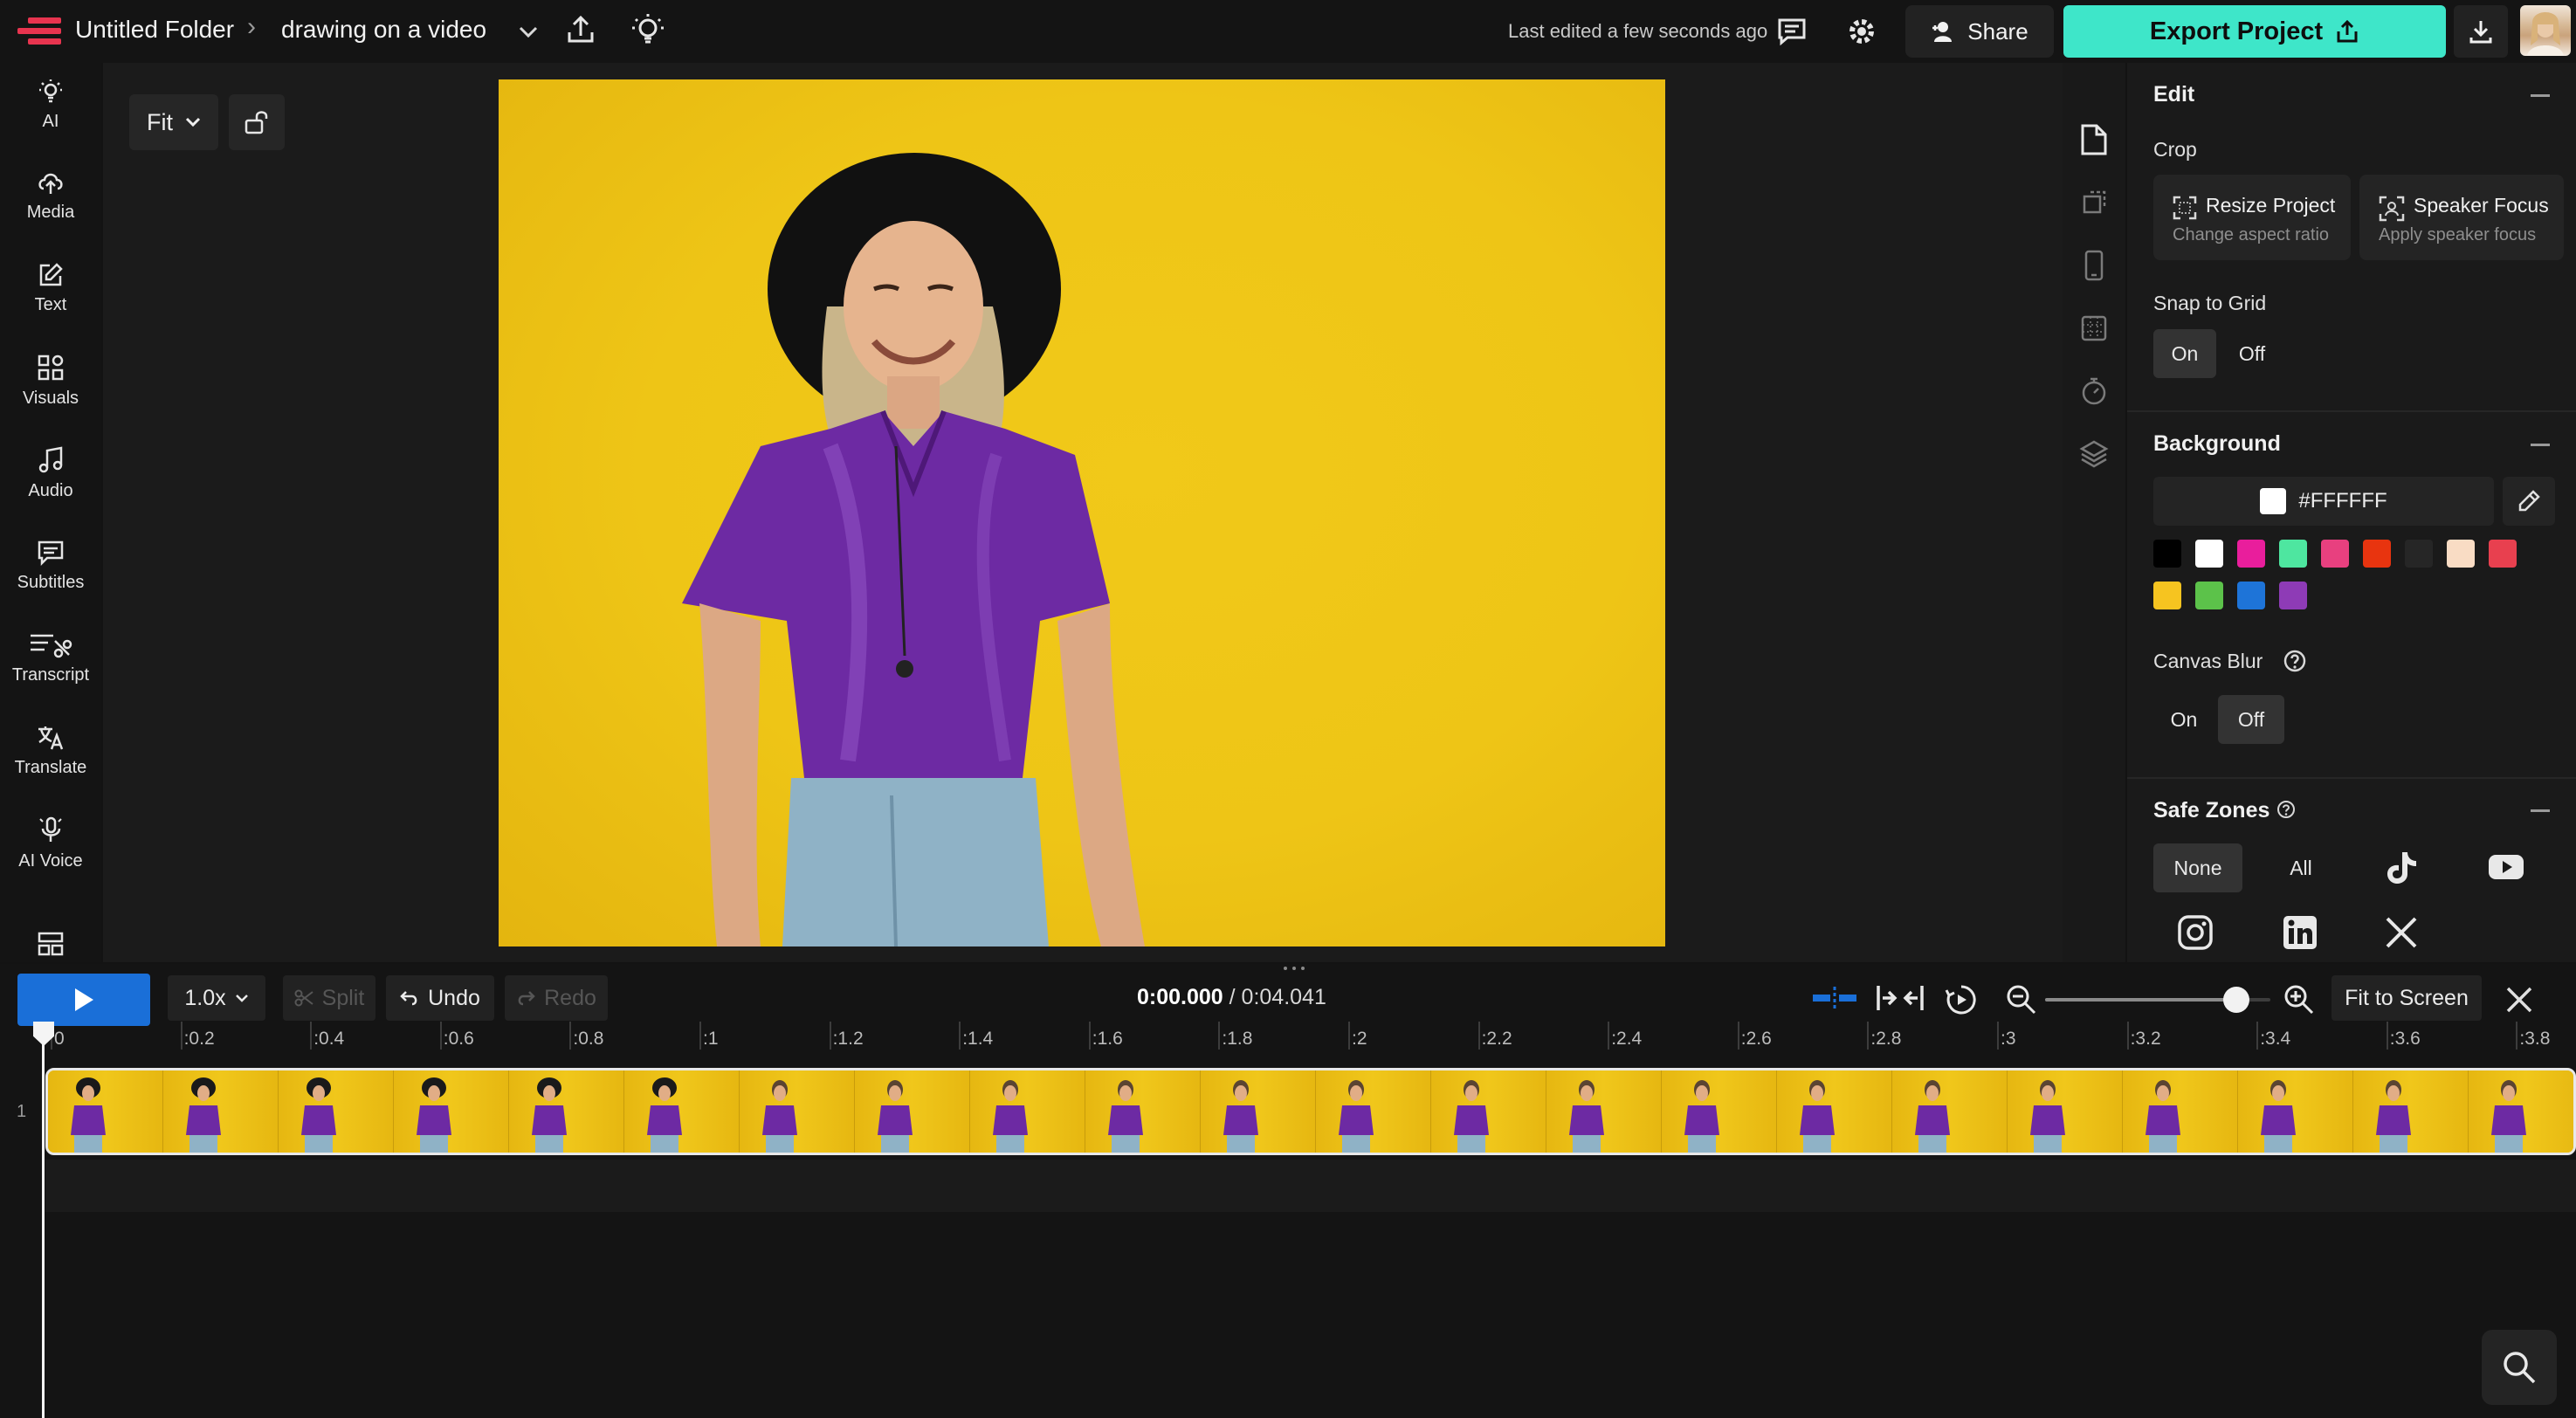 Image resolution: width=2576 pixels, height=1418 pixels. What do you see at coordinates (50, 751) in the screenshot?
I see `sidebar-item-translate: Translate` at bounding box center [50, 751].